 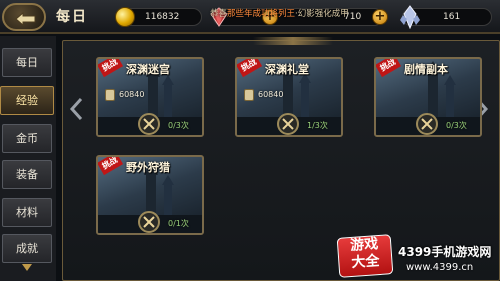 I want to click on dungeon-card: 挑战 深渊礼堂 60840 1/3次, so click(x=289, y=97).